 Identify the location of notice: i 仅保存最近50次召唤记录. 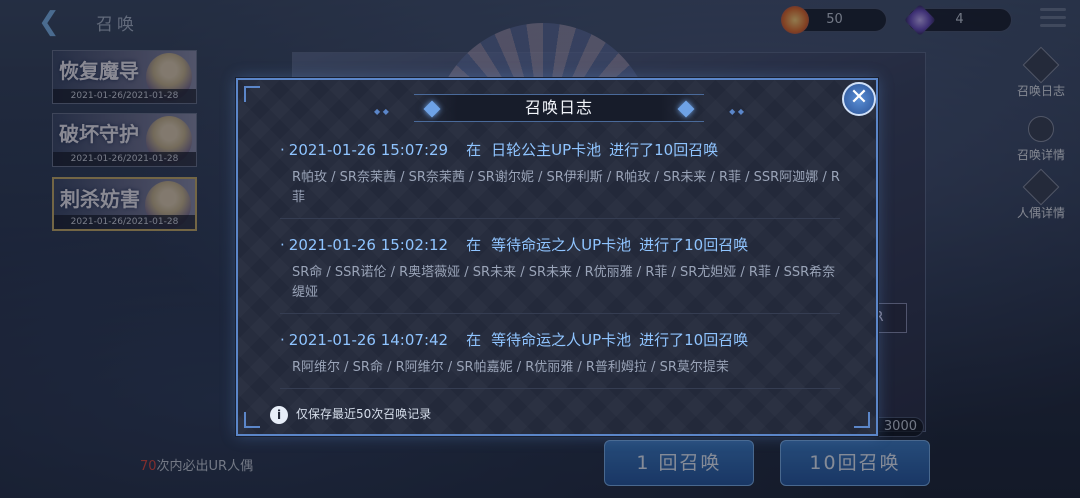
(350, 414).